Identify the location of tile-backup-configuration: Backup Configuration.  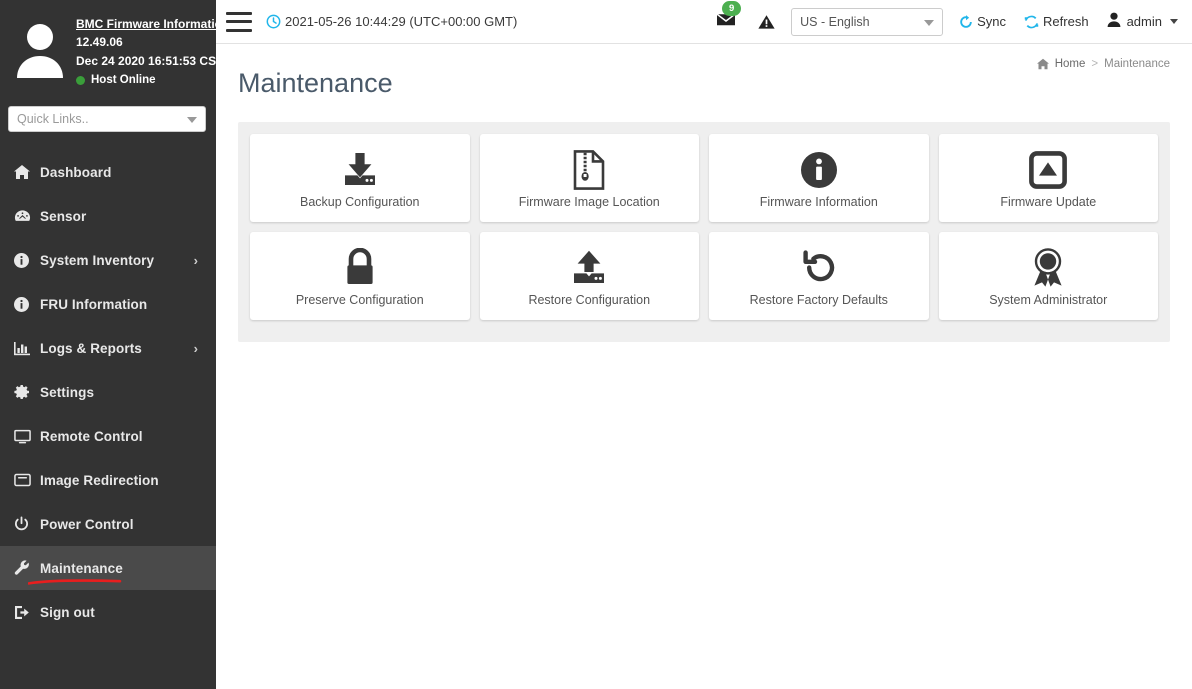
(360, 178).